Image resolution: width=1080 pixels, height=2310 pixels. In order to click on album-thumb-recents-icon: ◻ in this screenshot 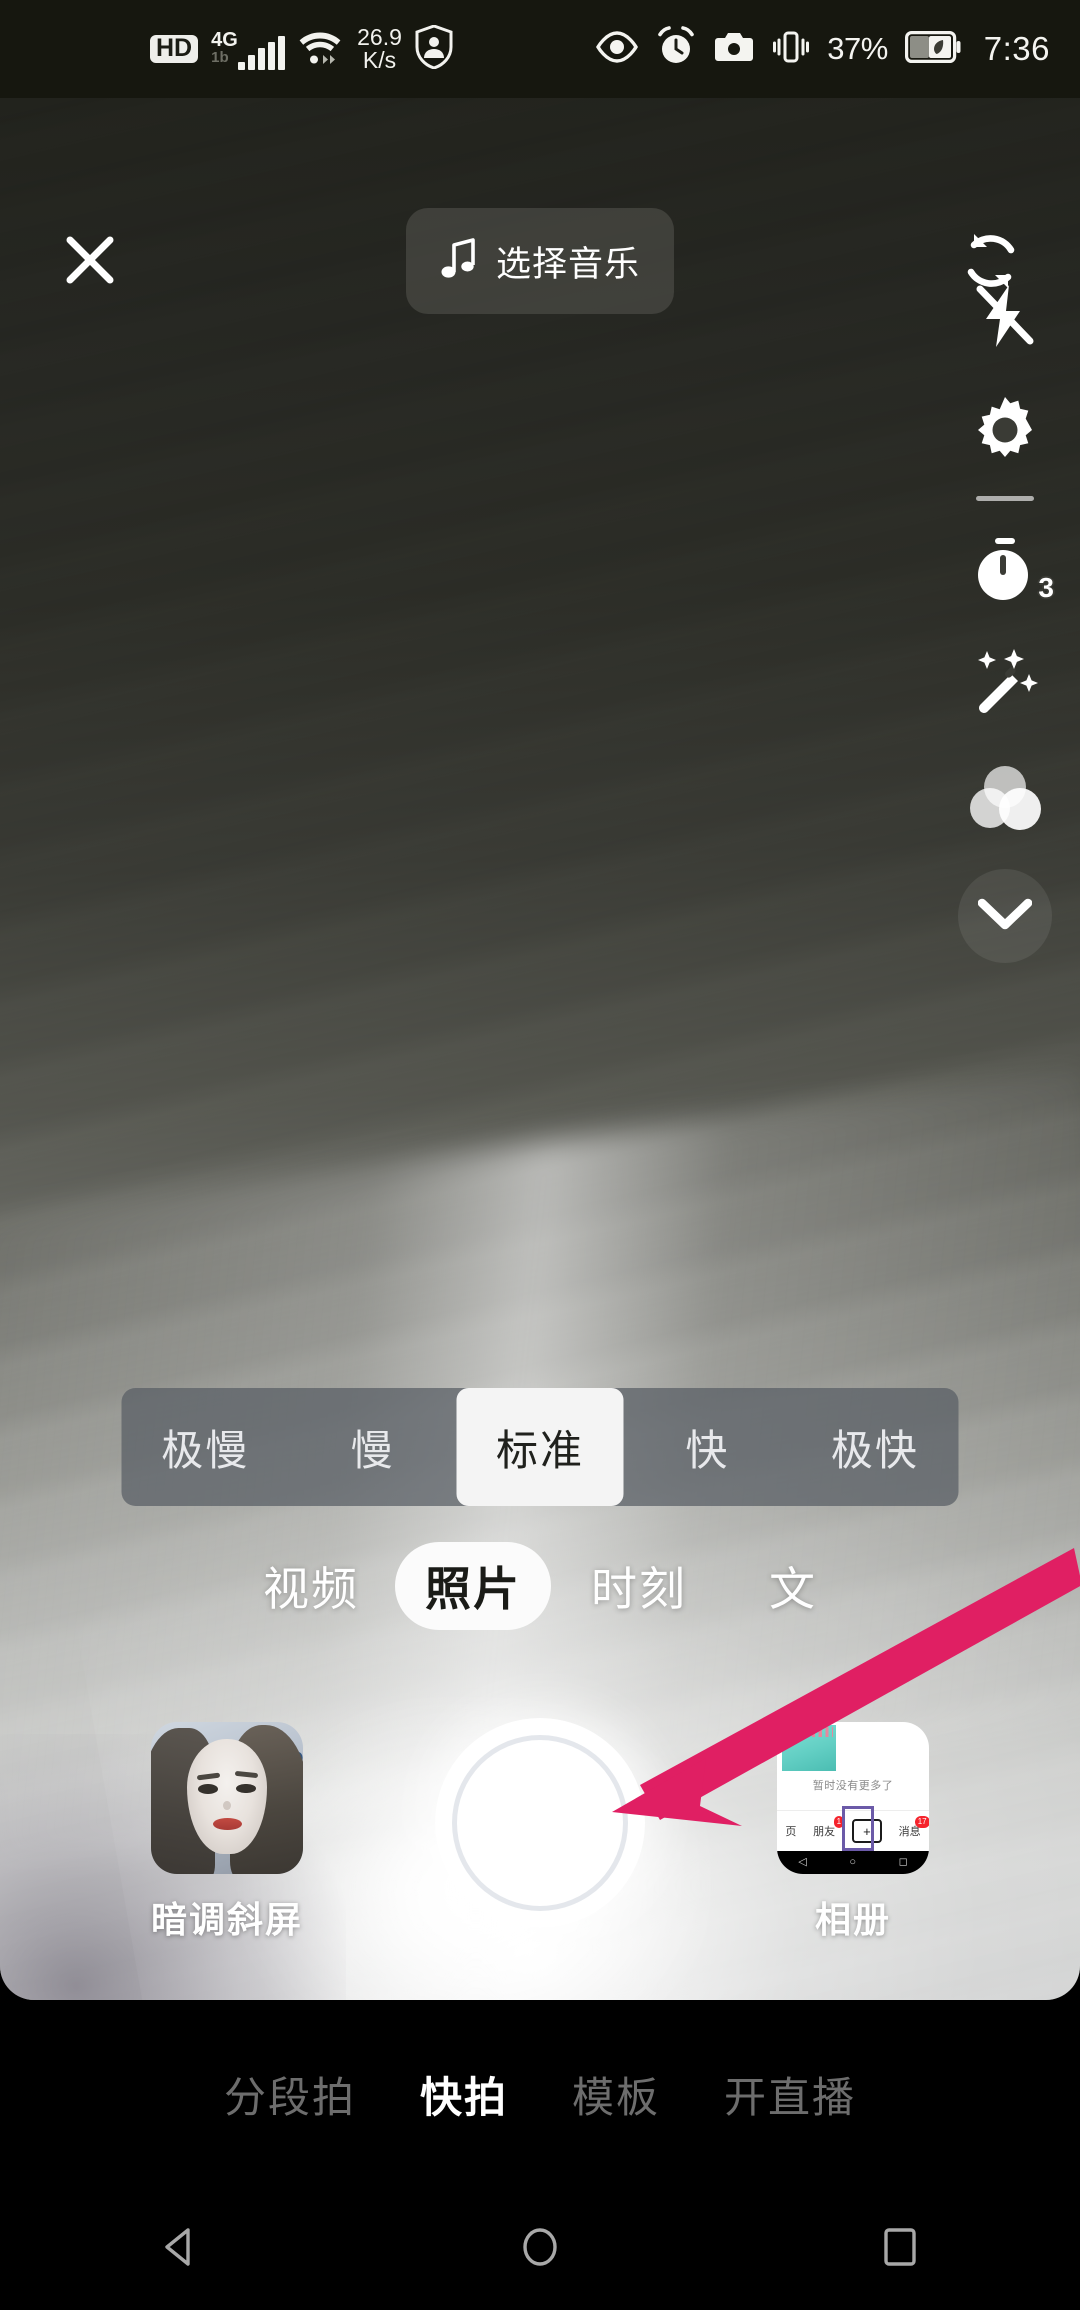, I will do `click(903, 1862)`.